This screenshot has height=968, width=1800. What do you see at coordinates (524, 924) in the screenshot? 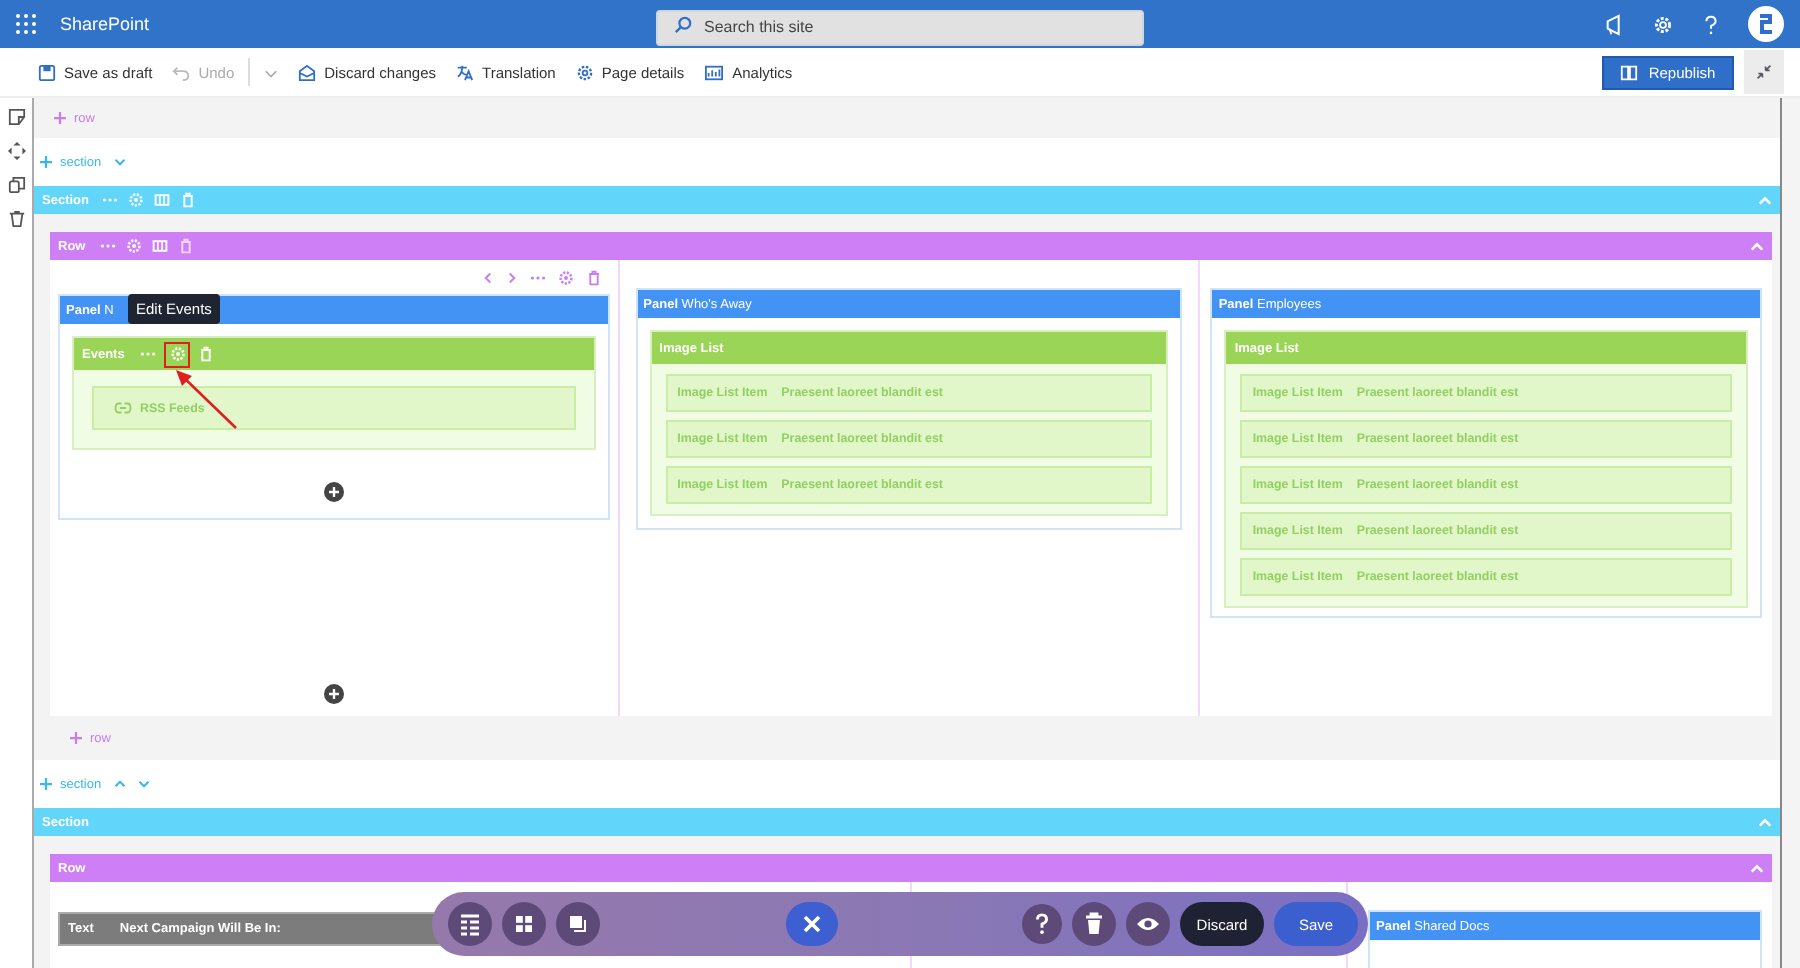
I see `grid-icon` at bounding box center [524, 924].